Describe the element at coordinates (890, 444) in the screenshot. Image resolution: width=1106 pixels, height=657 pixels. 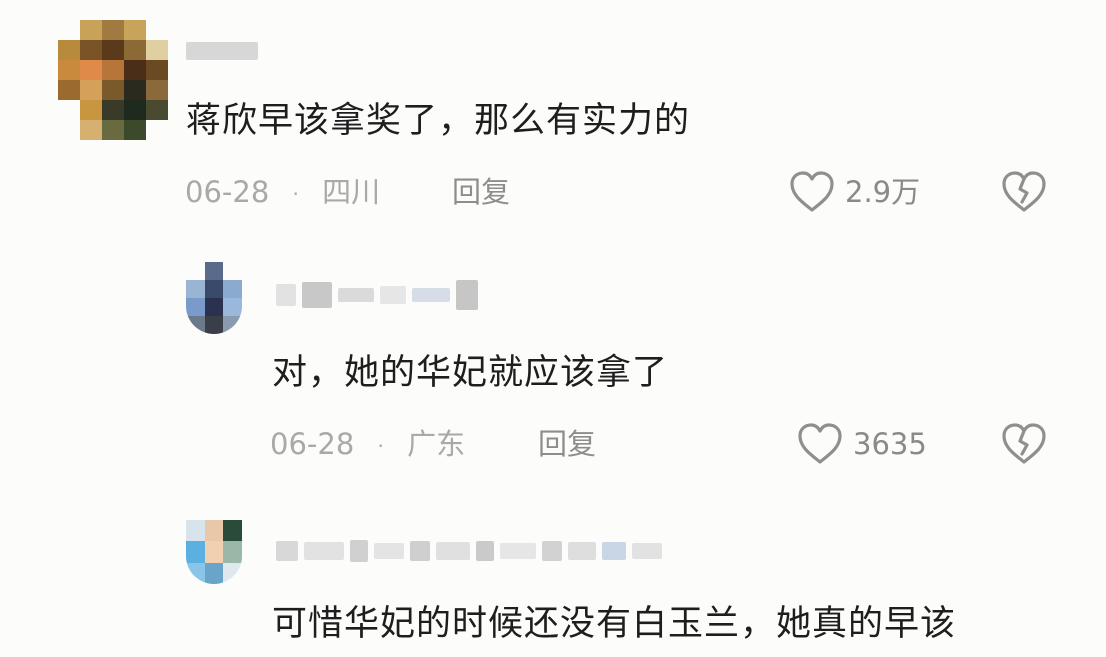
I see `like-count: 3635` at that location.